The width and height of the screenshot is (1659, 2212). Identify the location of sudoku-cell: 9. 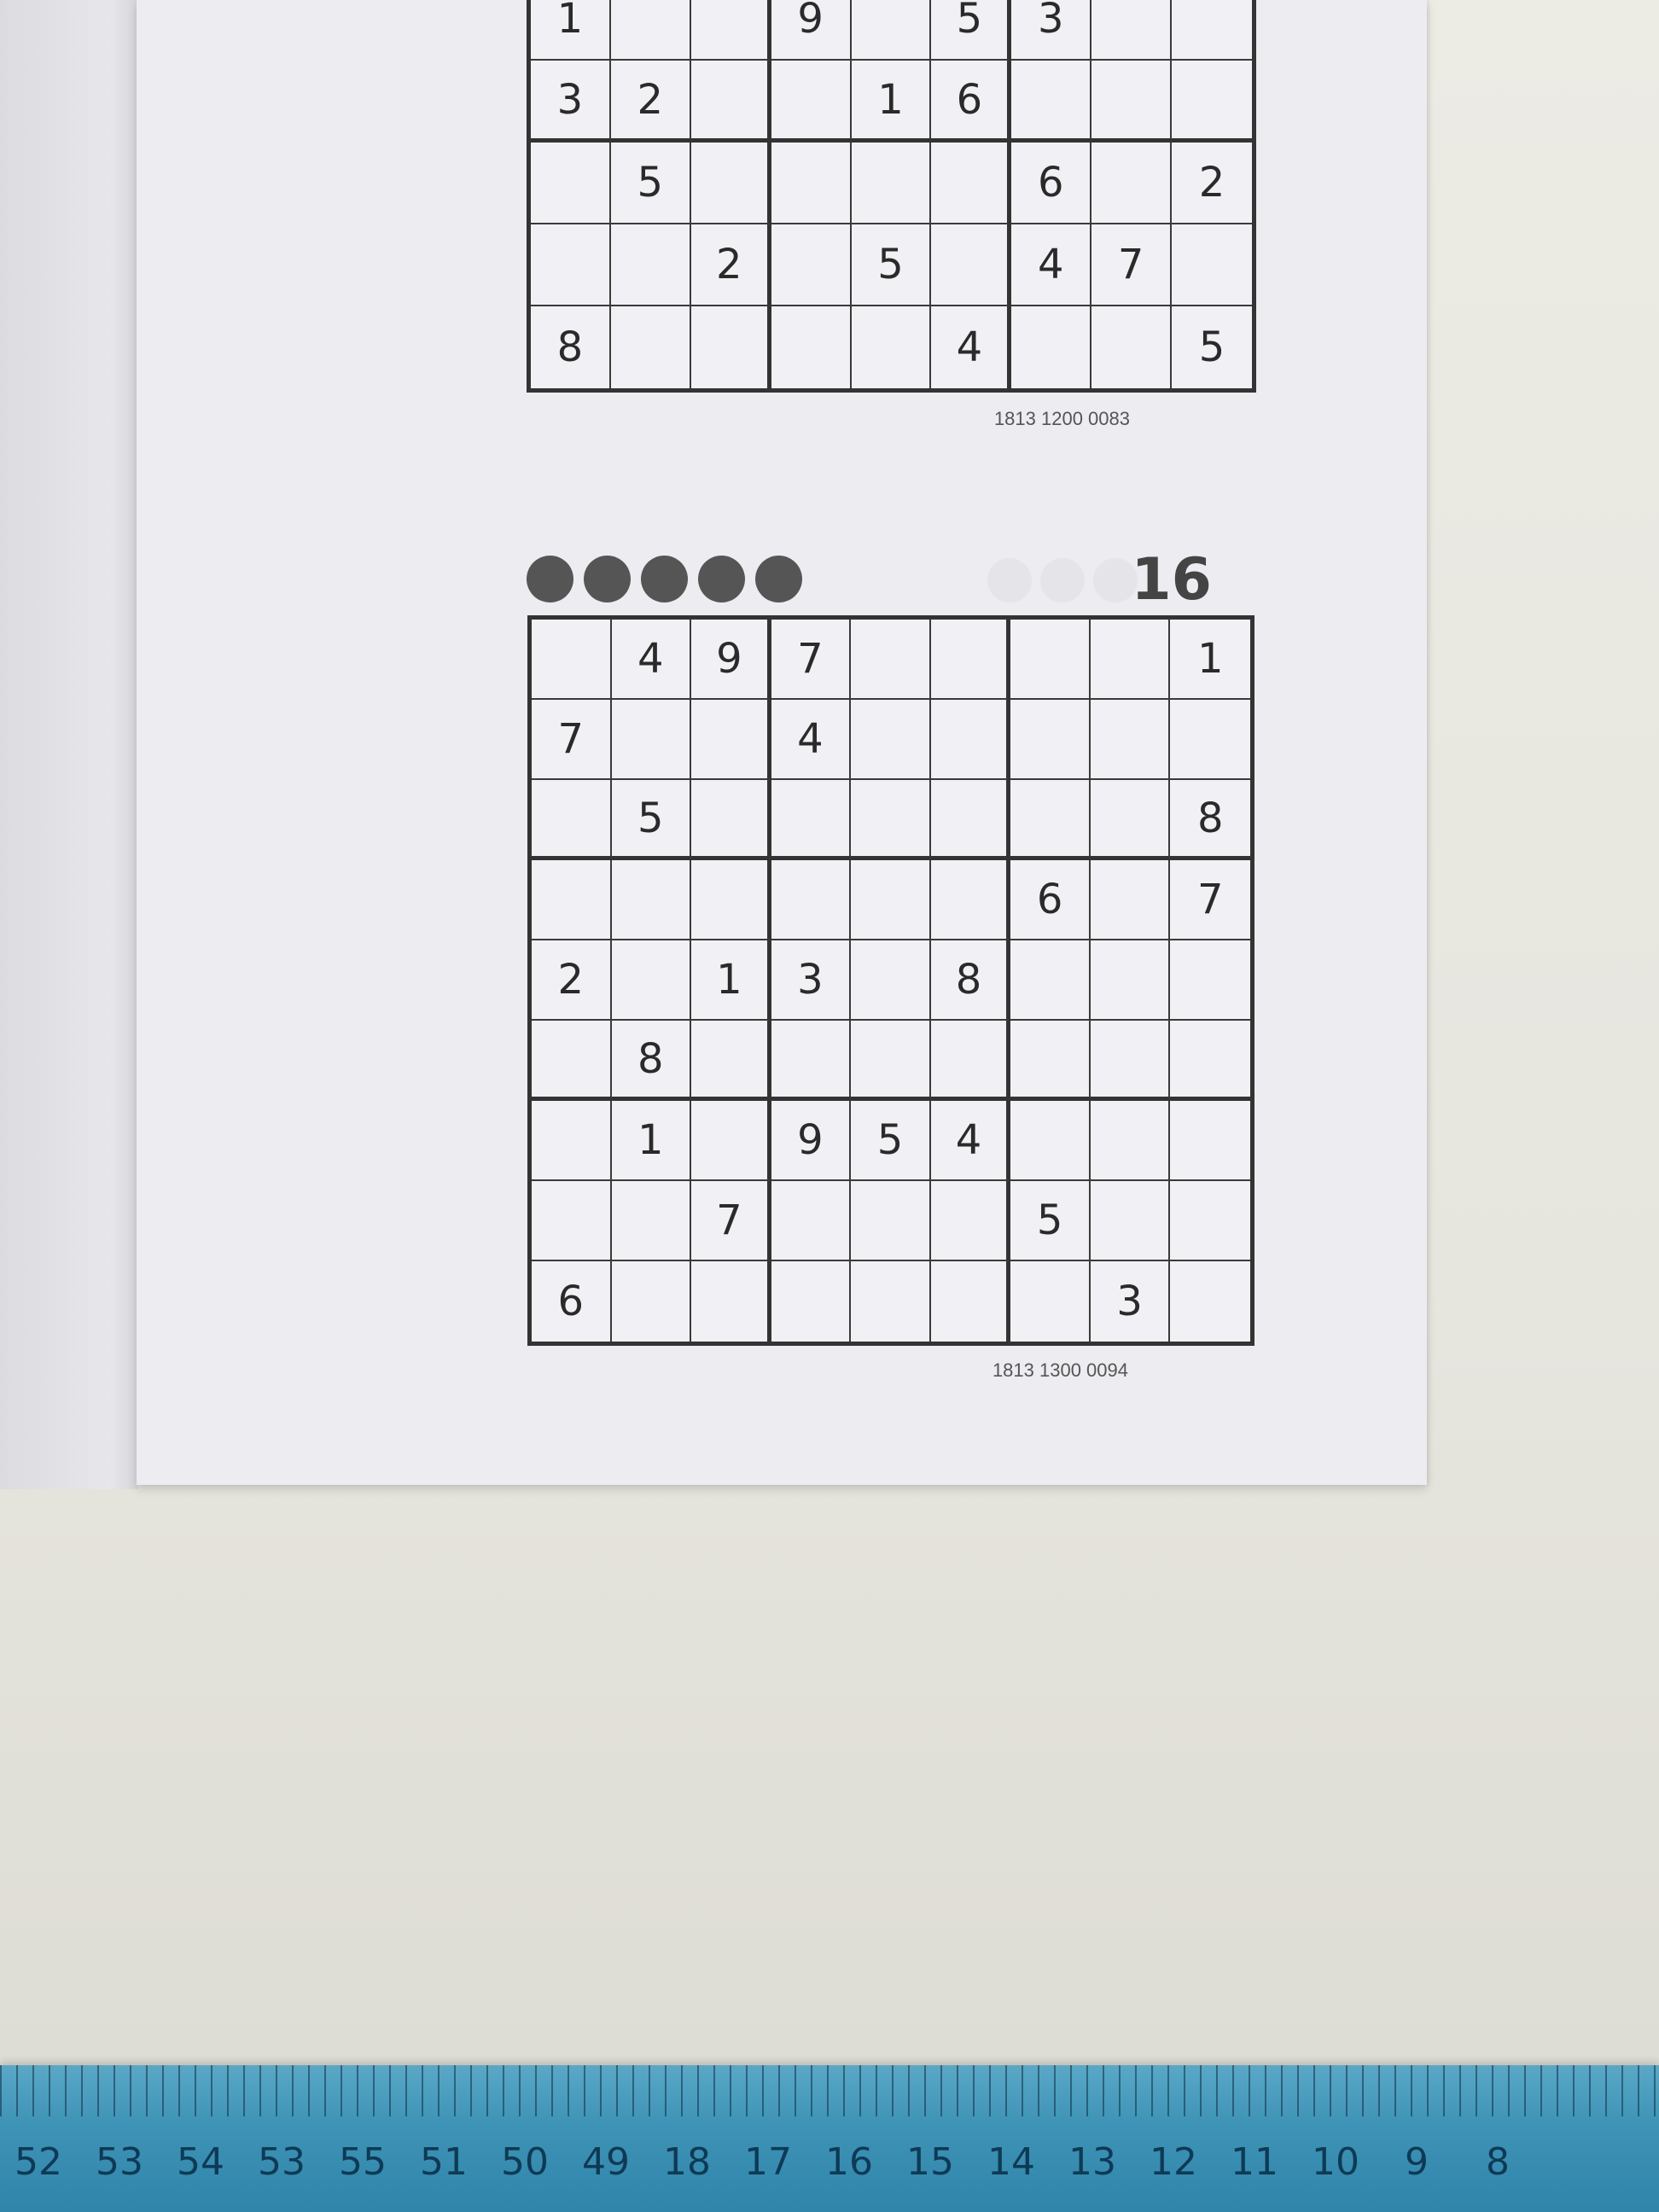
(811, 30).